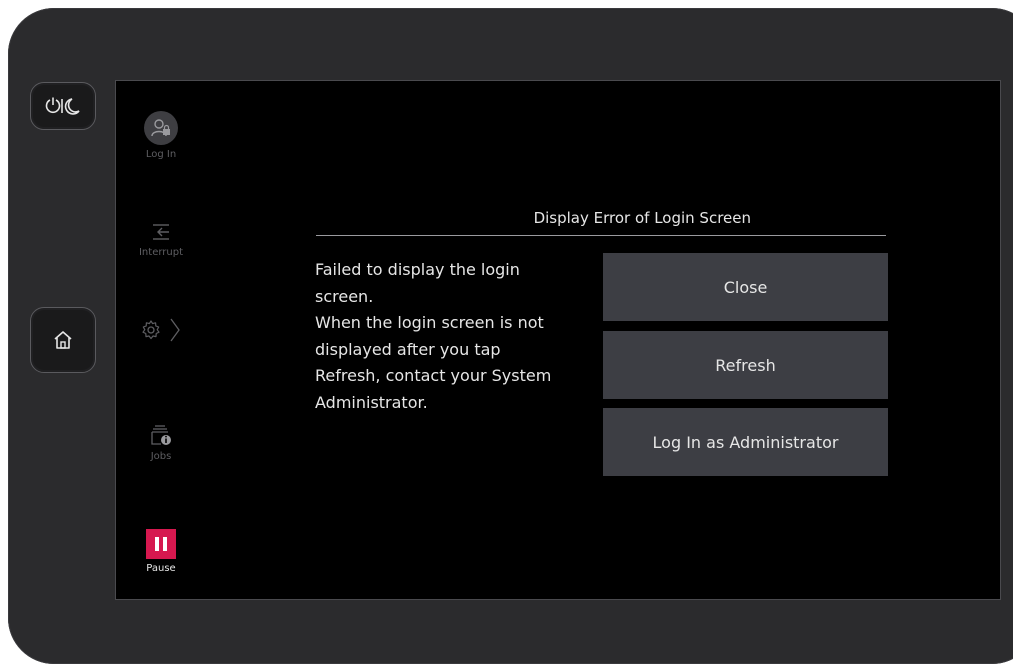 This screenshot has width=1013, height=666. I want to click on dialog-divider, so click(601, 235).